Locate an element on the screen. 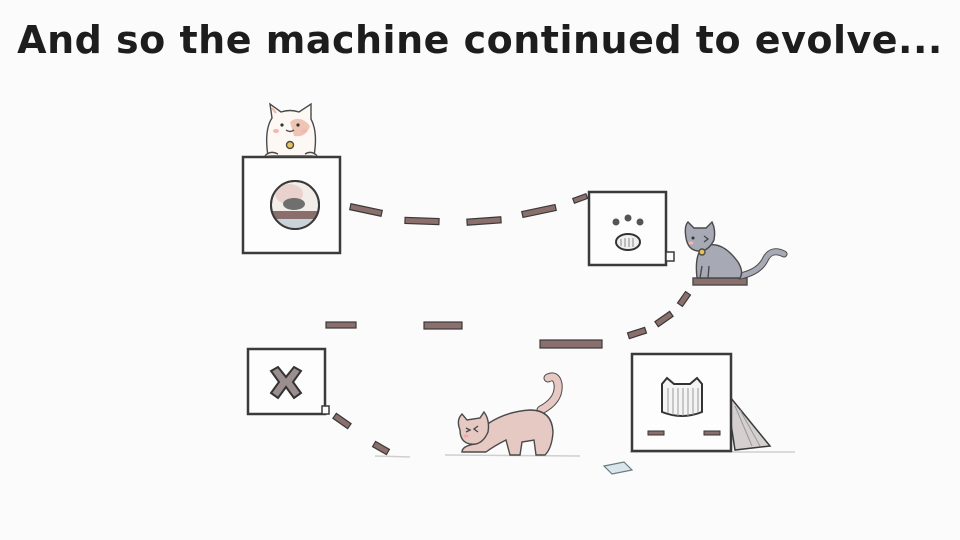  gray-cat-icon is located at coordinates (736, 253).